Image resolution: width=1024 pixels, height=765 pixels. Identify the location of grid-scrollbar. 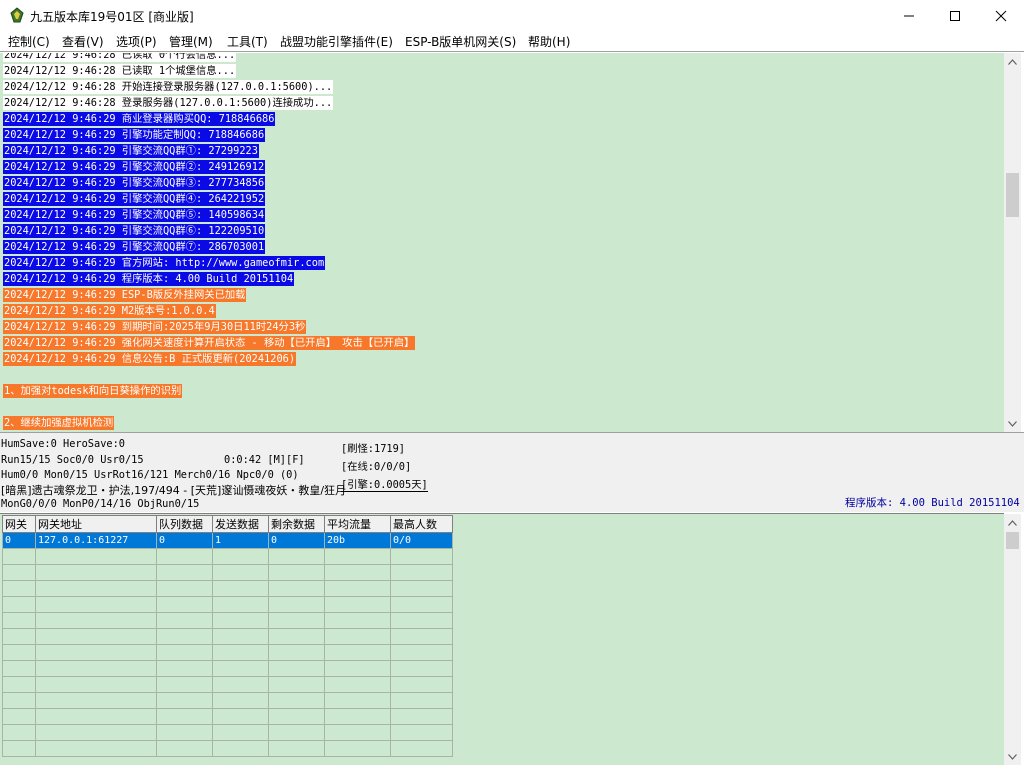
(1012, 639).